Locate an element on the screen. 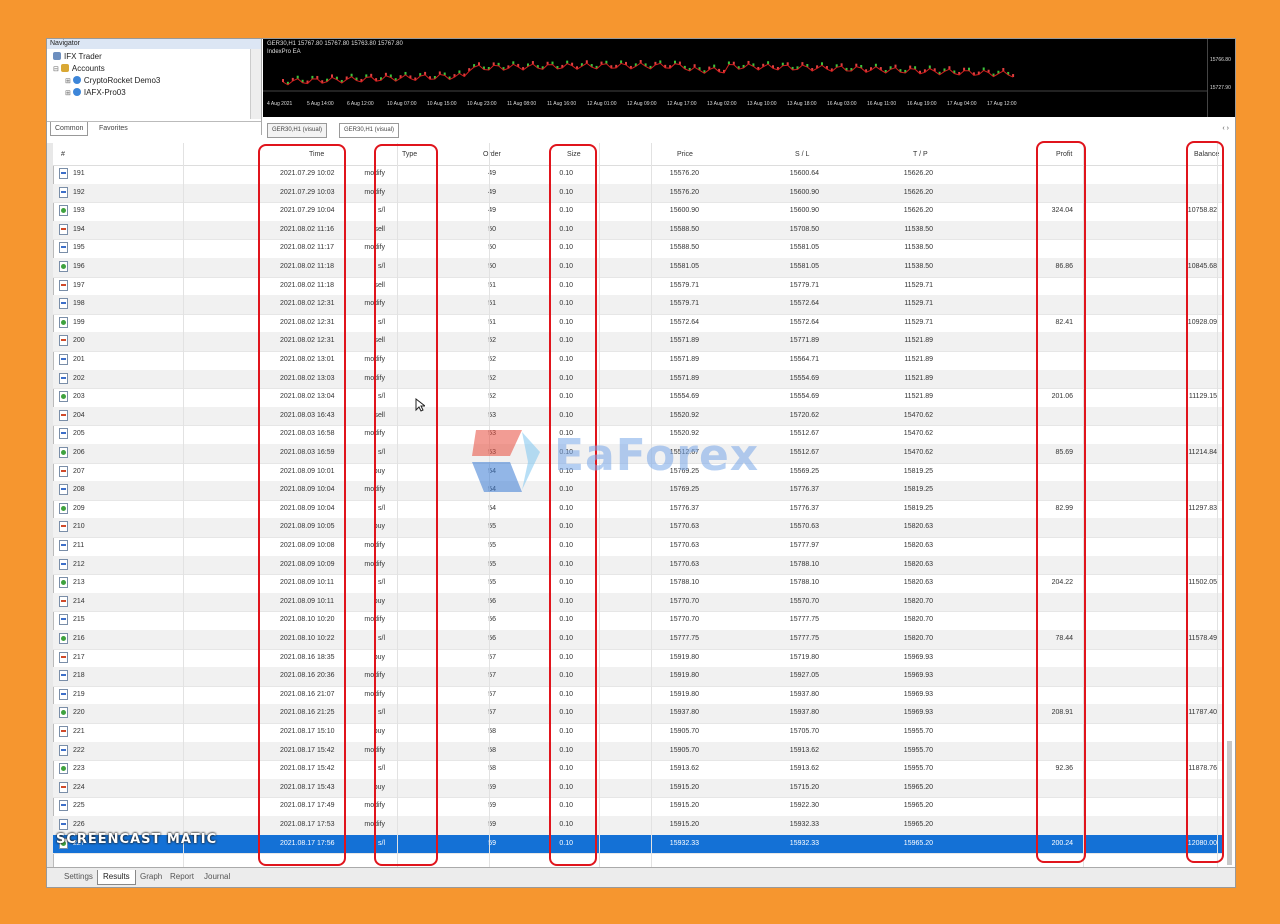 The width and height of the screenshot is (1280, 924). cell-price: 15913.62 is located at coordinates (684, 769).